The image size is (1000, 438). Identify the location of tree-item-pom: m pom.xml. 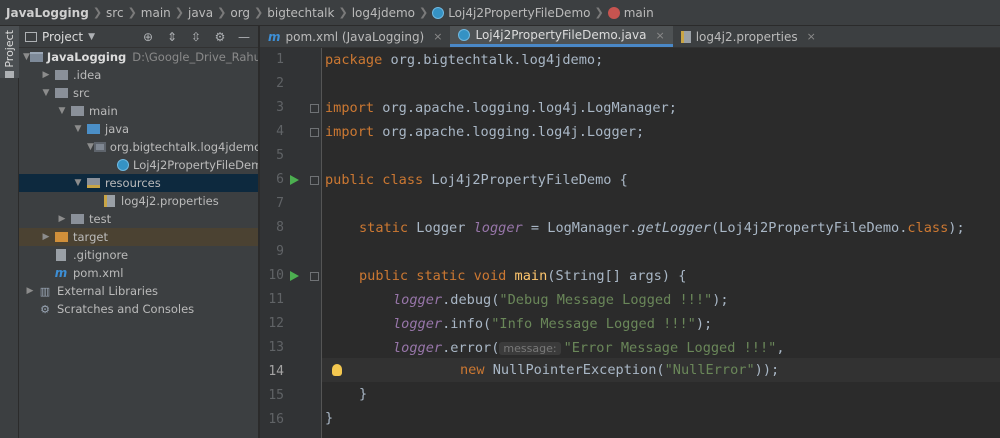
(138, 273).